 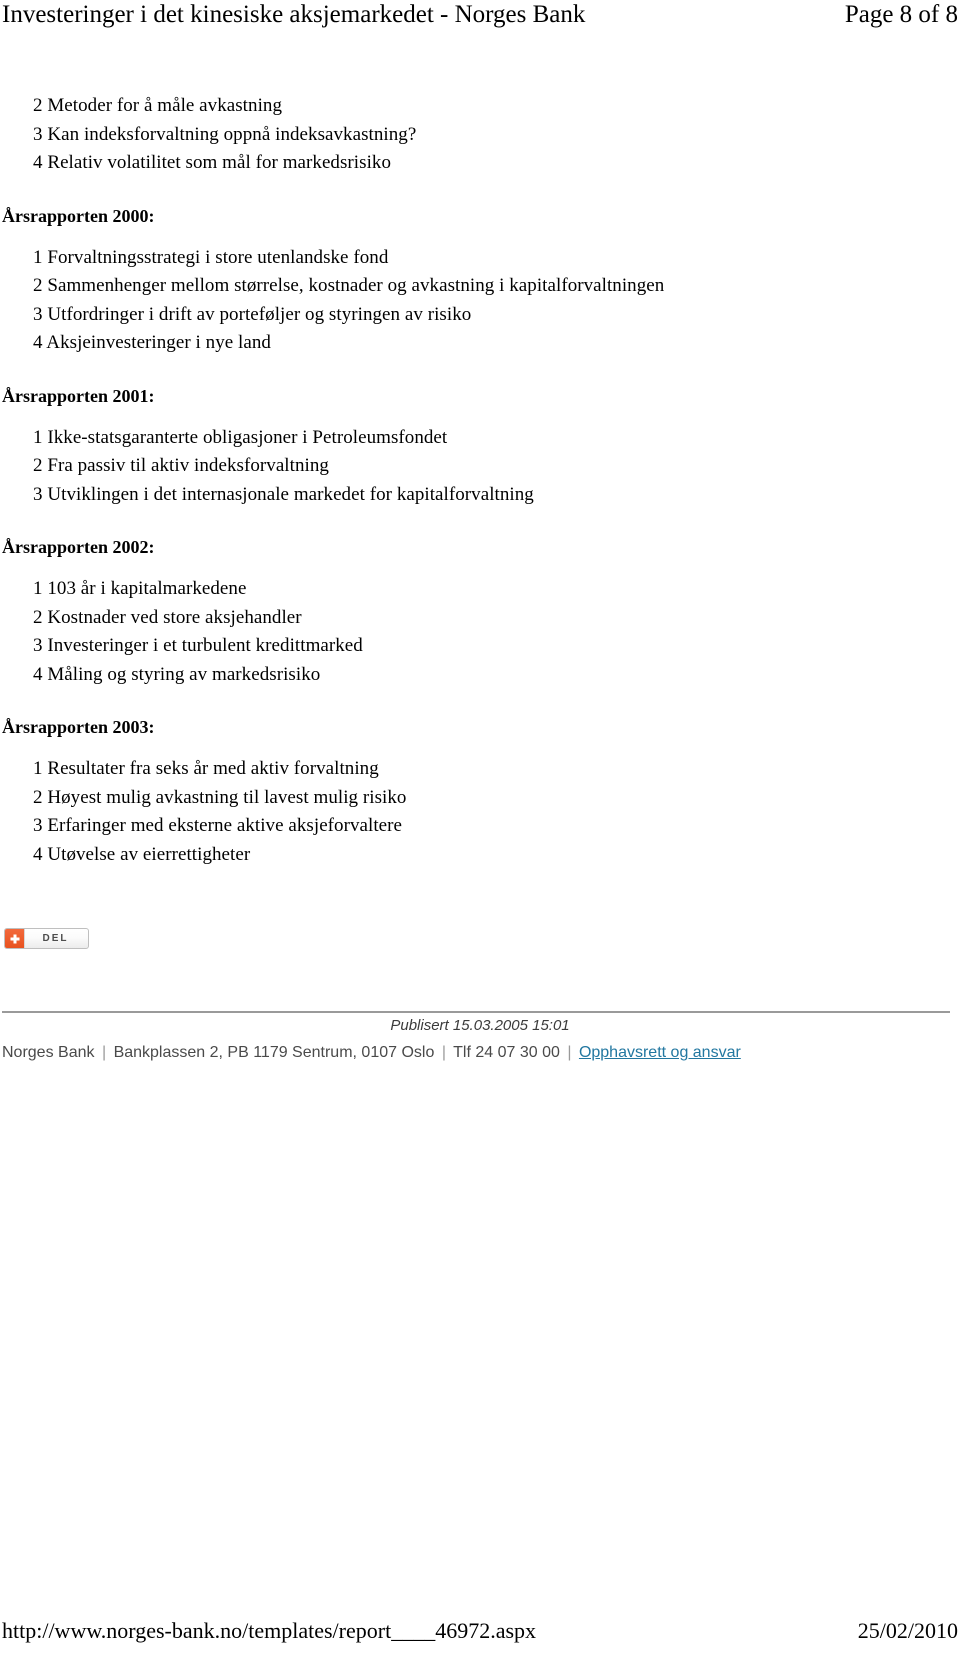 What do you see at coordinates (480, 589) in the screenshot?
I see `list-item: 1 103 år i kapitalmarkedene` at bounding box center [480, 589].